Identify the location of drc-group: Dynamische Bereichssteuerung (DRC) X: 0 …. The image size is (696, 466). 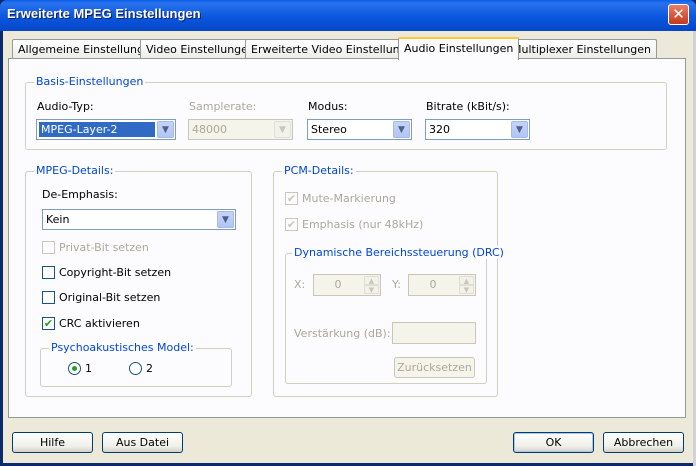
(395, 315).